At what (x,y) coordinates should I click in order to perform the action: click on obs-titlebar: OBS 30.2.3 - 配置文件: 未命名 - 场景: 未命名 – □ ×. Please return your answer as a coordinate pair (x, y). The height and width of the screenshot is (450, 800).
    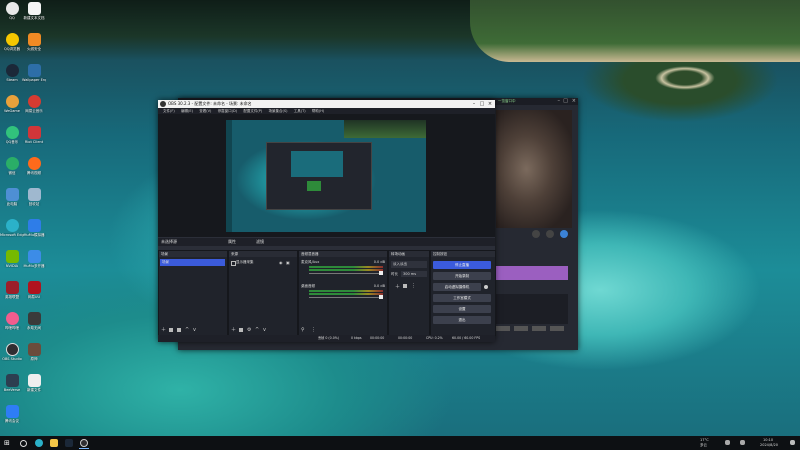
    Looking at the image, I should click on (326, 104).